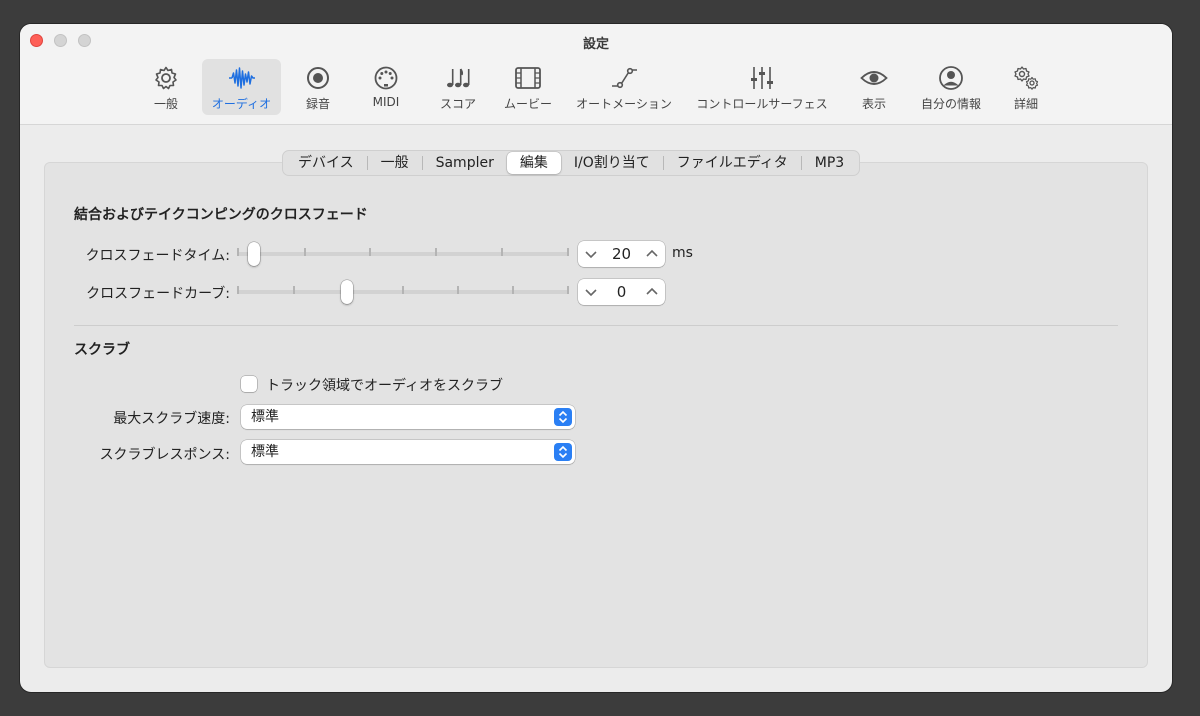 The height and width of the screenshot is (716, 1200). What do you see at coordinates (157, 256) in the screenshot?
I see `crossfade-time-label: クロスフェードタイム:` at bounding box center [157, 256].